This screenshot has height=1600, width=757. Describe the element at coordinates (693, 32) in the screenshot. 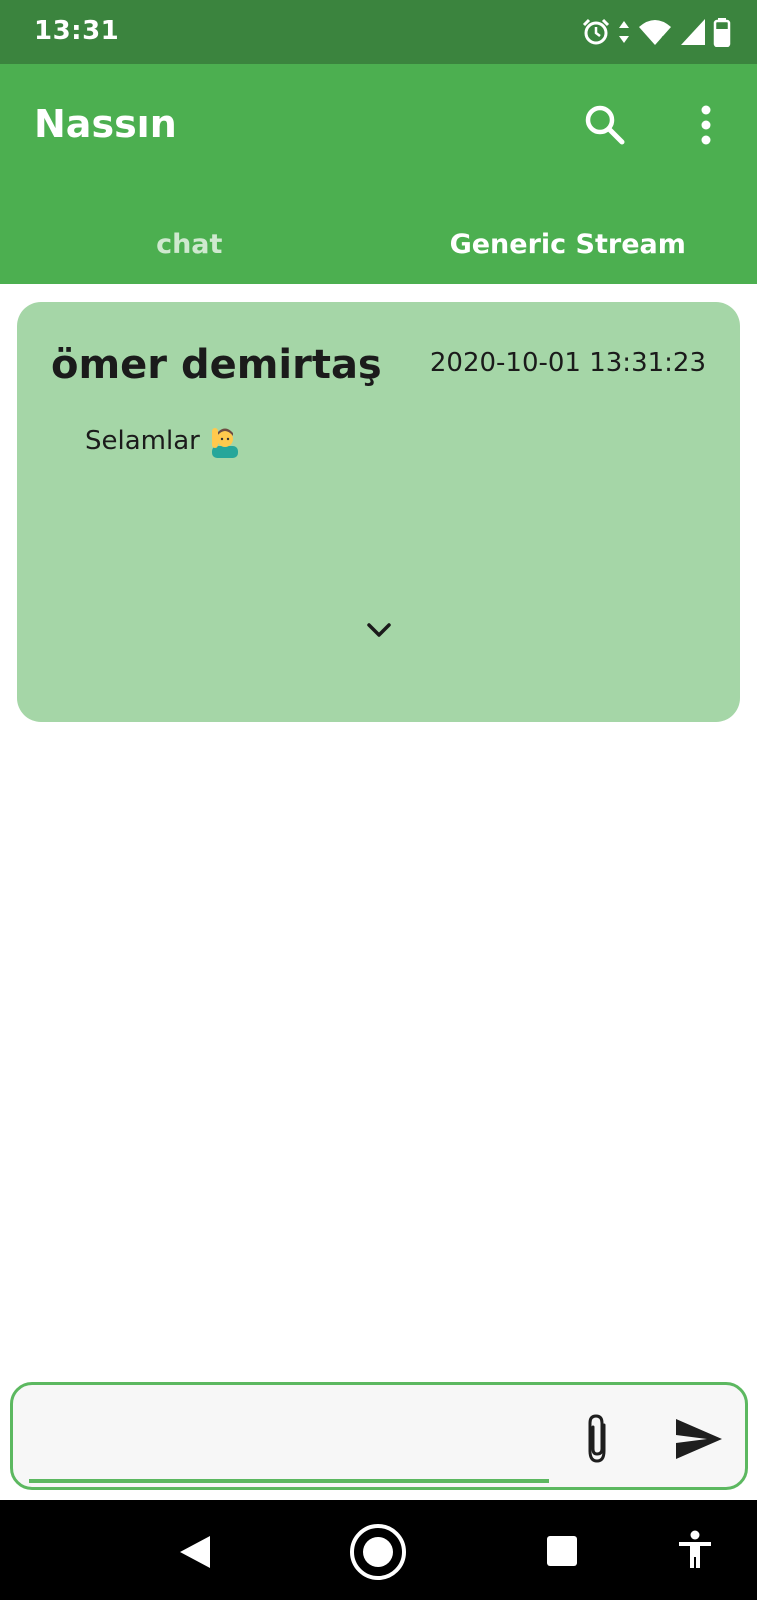

I see `signal-icon` at that location.